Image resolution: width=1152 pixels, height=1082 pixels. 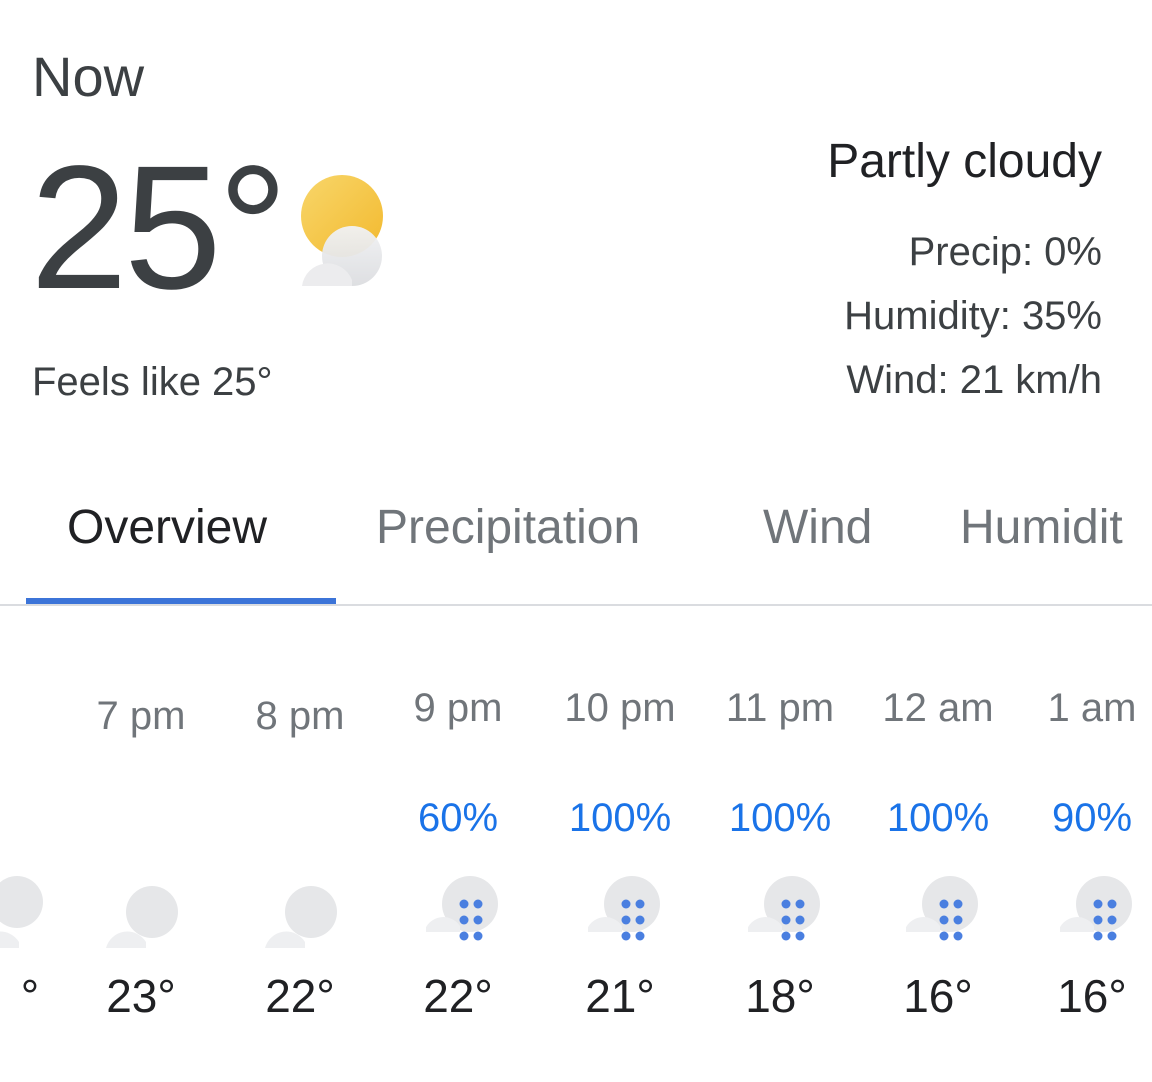 I want to click on hour-time: 9 pm, so click(x=458, y=708).